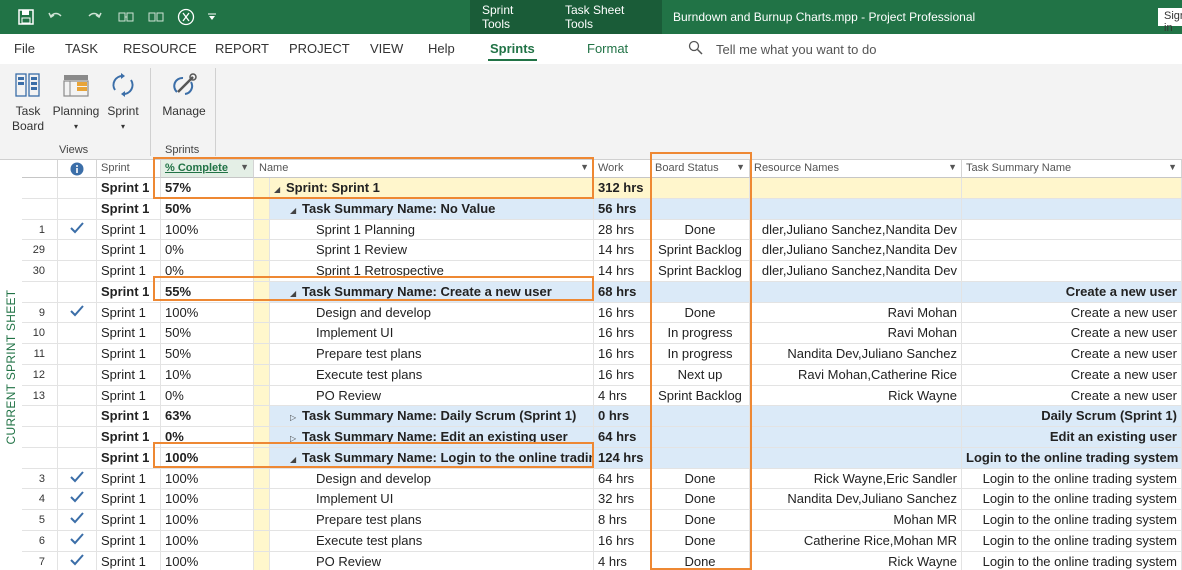 This screenshot has height=570, width=1182. Describe the element at coordinates (856, 354) in the screenshot. I see `resource-names-cell: Nandita Dev,Juliano Sanchez` at that location.